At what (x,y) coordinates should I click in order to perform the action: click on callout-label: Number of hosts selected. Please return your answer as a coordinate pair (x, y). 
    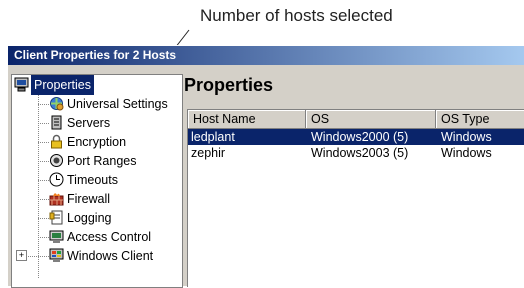
    Looking at the image, I should click on (296, 15).